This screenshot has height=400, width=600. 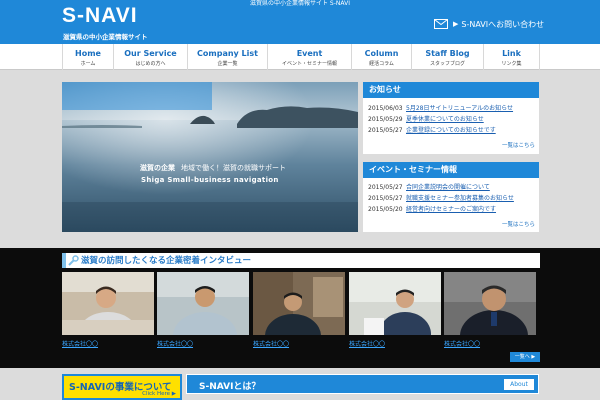 I want to click on event-panel-title: イベント・セミナー情報, so click(x=451, y=170).